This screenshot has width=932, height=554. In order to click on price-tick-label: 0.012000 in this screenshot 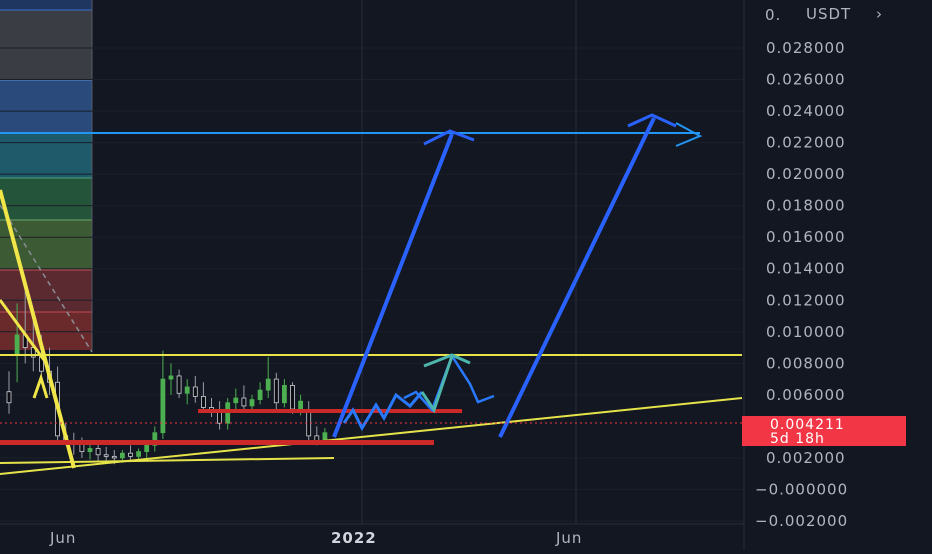, I will do `click(806, 300)`.